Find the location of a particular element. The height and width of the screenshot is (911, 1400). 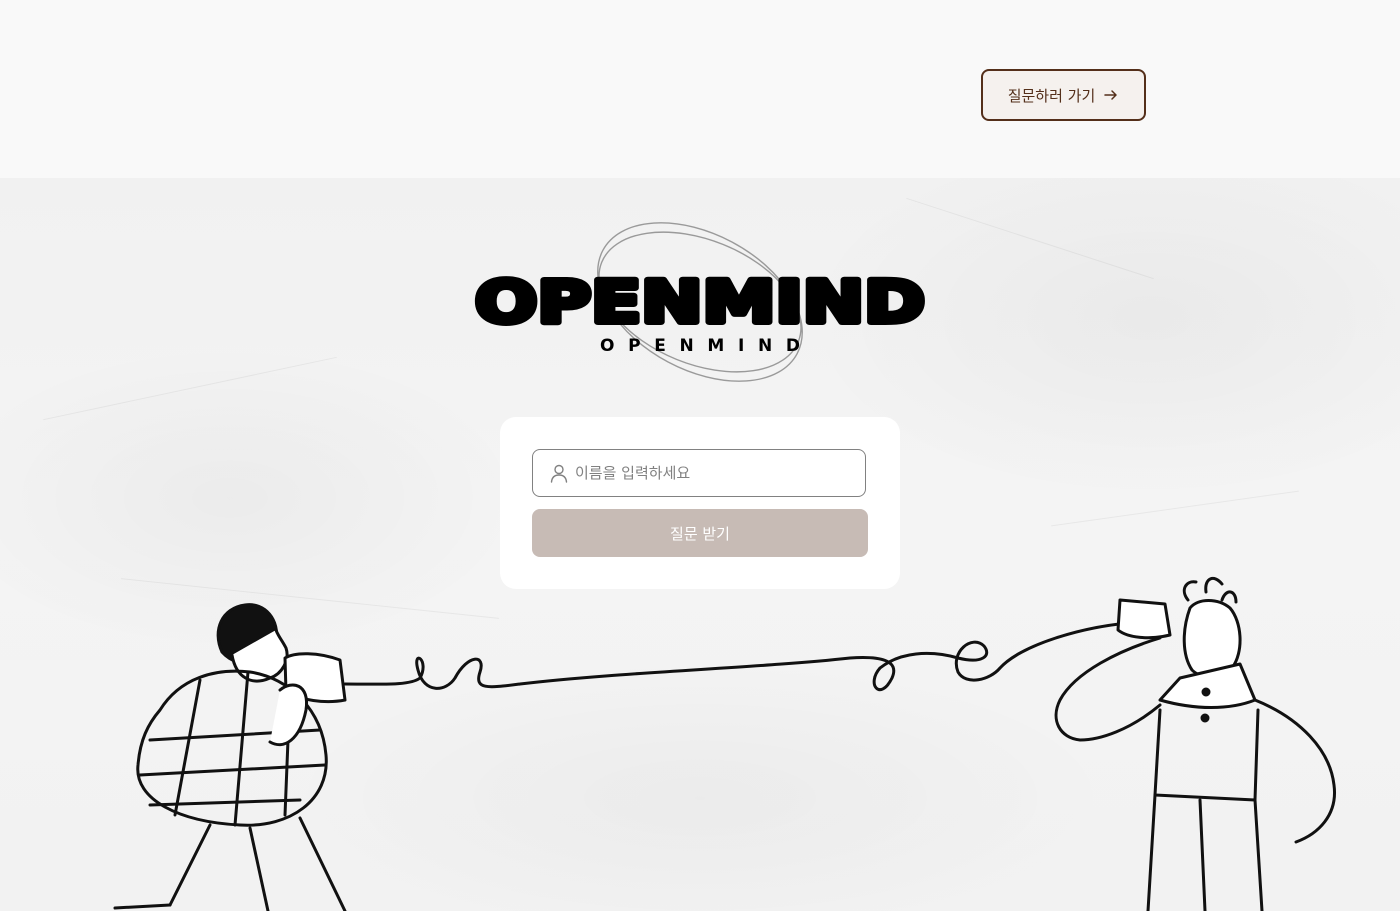

left-person-illustration is located at coordinates (230, 757).